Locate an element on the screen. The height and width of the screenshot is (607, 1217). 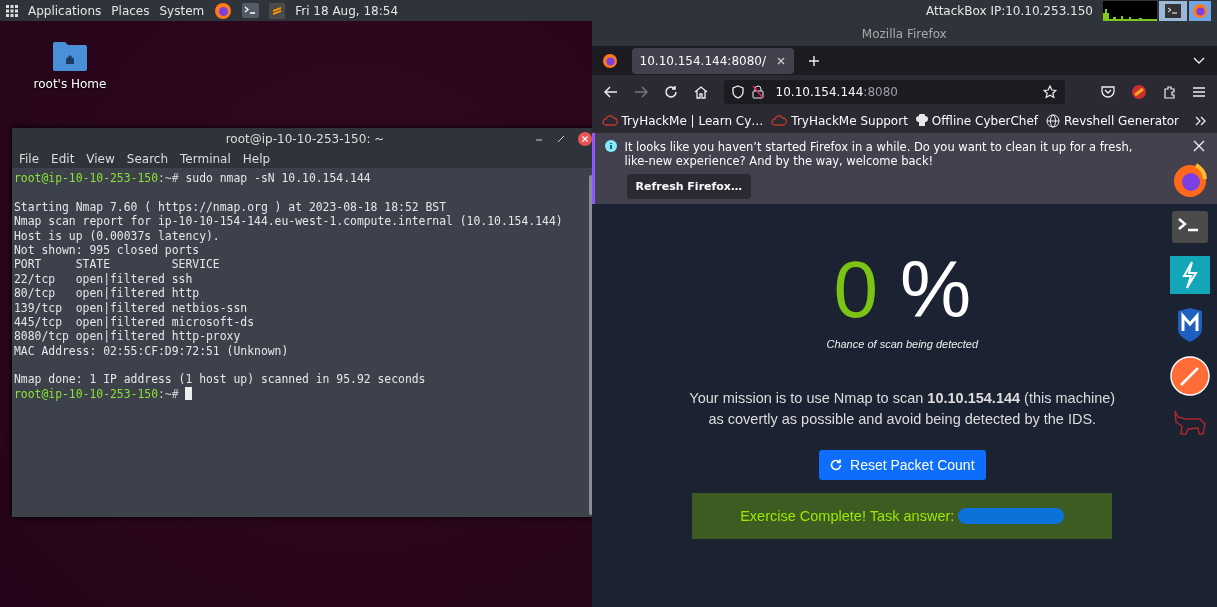
network-graph is located at coordinates (1130, 10).